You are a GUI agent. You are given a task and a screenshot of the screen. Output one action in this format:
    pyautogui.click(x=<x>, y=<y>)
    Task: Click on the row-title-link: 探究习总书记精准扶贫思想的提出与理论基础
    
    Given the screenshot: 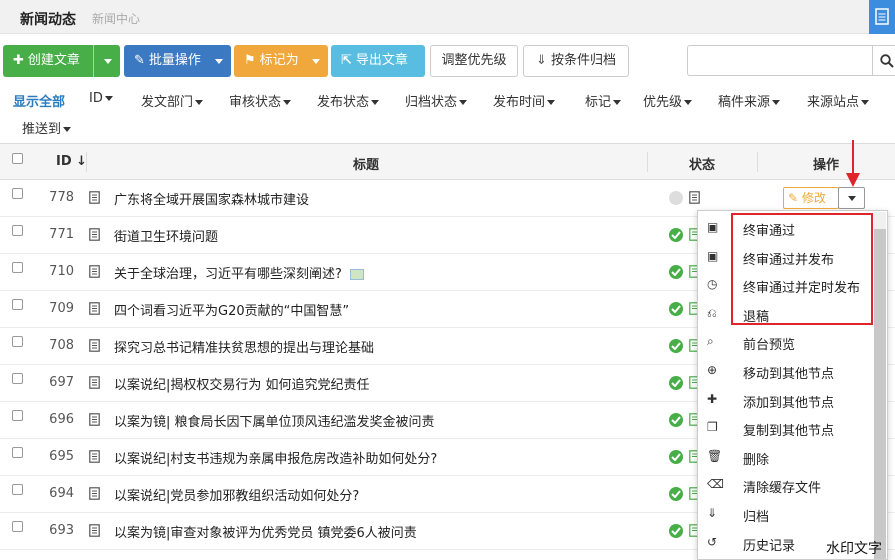 What is the action you would take?
    pyautogui.click(x=244, y=346)
    